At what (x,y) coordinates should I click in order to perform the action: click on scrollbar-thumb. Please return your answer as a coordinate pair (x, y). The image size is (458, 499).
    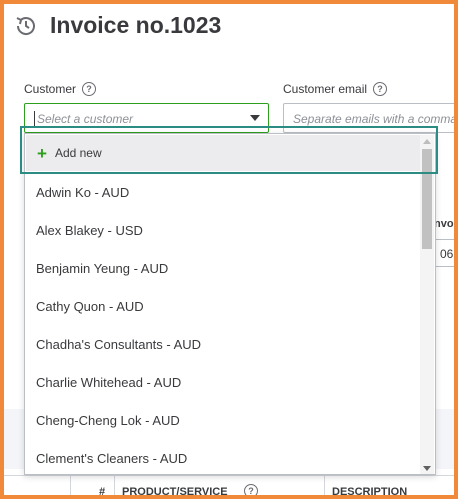
    Looking at the image, I should click on (427, 199).